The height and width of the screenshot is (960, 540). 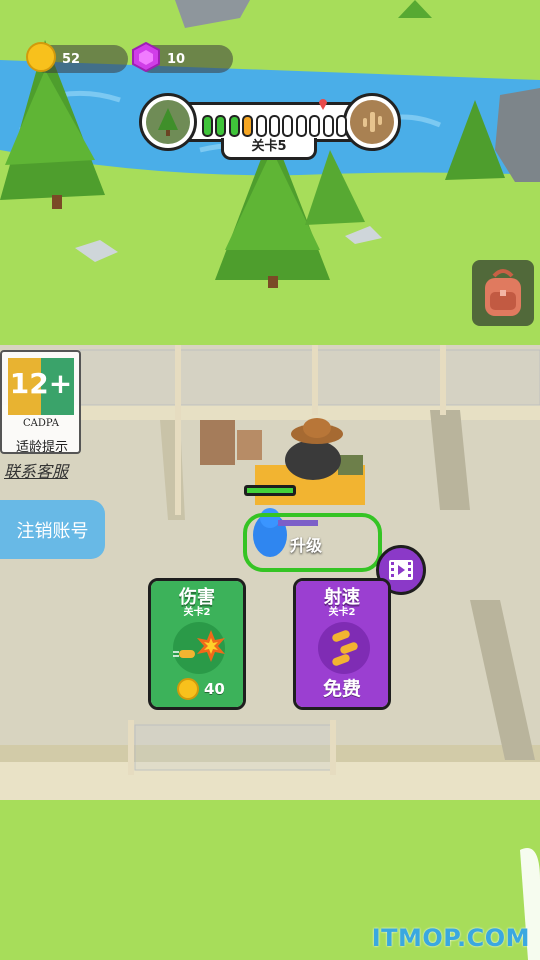 What do you see at coordinates (40, 402) in the screenshot?
I see `age-rating-badge: 12+ CADPA 适龄提示` at bounding box center [40, 402].